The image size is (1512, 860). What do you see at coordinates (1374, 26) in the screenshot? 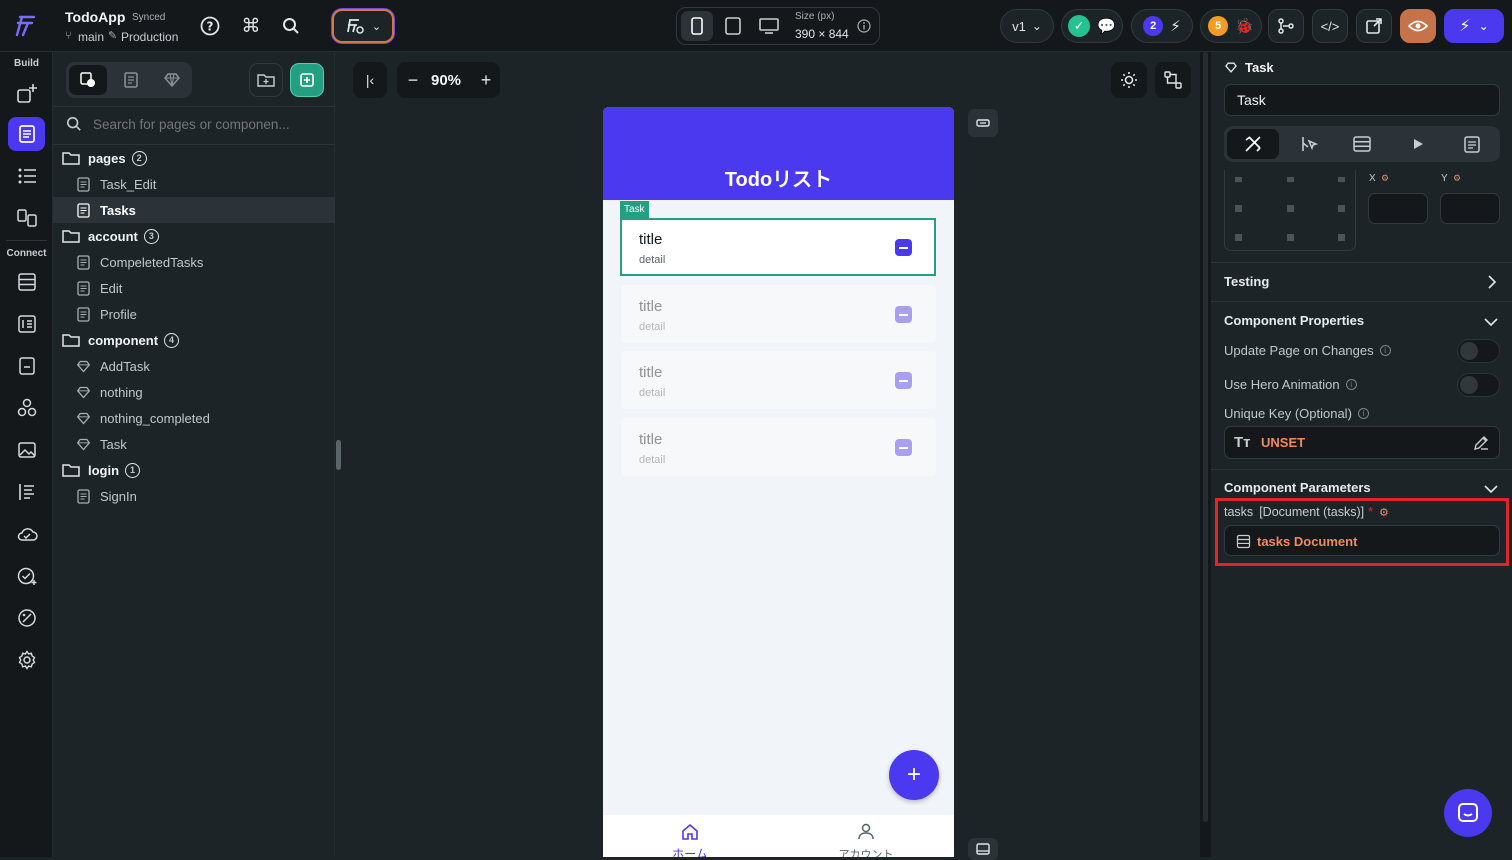
I see `open-external-button` at bounding box center [1374, 26].